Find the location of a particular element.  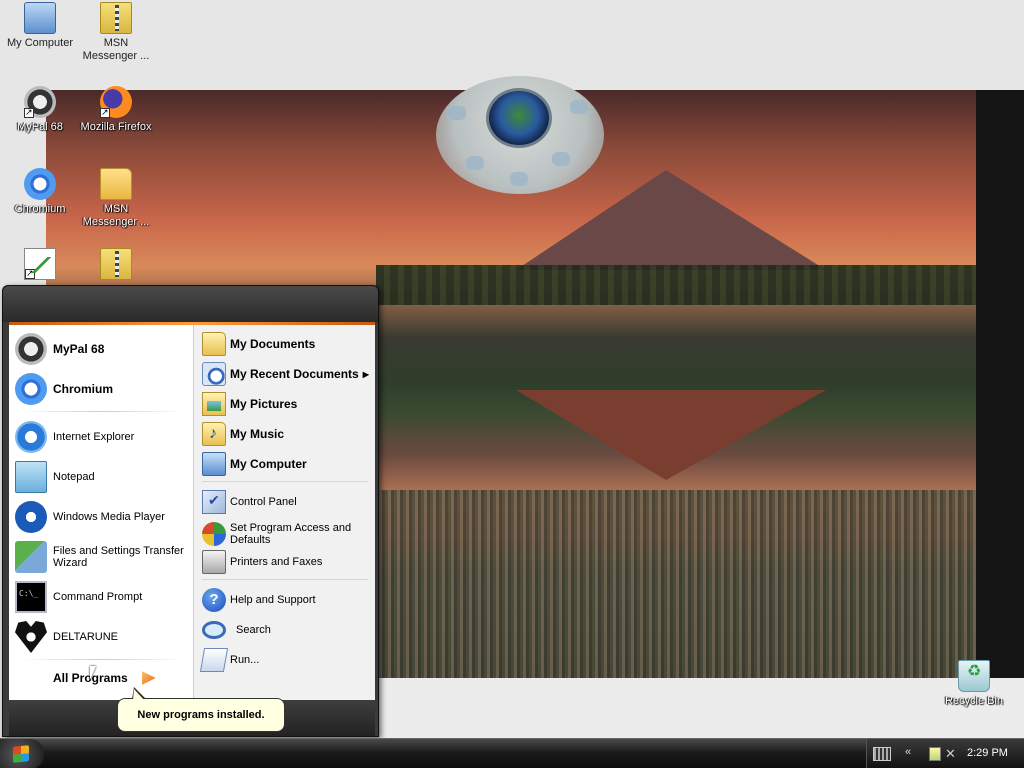

place-item-control-panel: Control Panel is located at coordinates (288, 502).